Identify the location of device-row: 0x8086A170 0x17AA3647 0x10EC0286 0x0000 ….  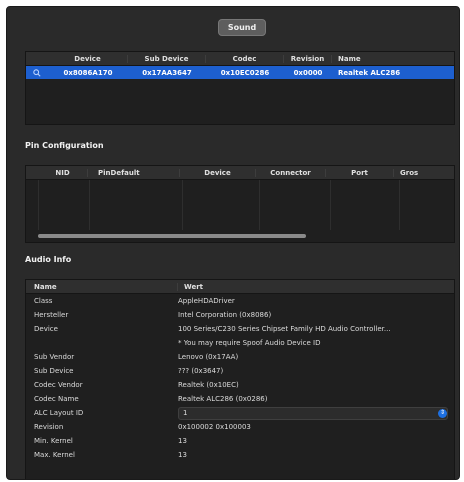
(240, 72).